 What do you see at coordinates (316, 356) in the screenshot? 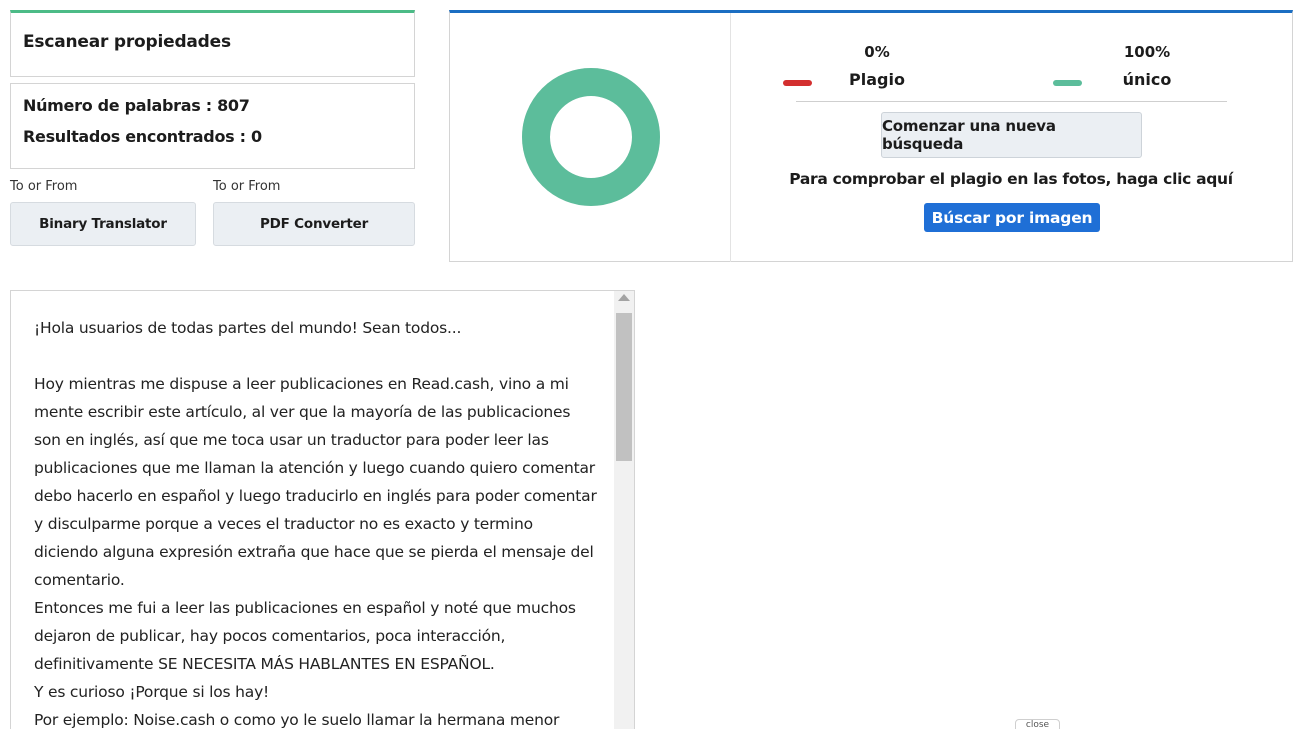
I see `text-blank-line` at bounding box center [316, 356].